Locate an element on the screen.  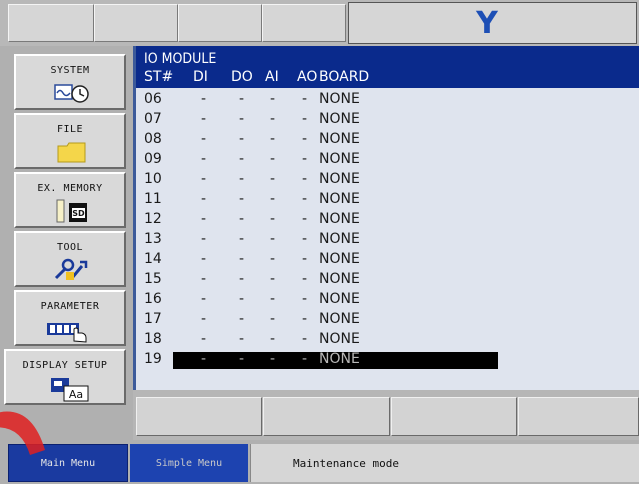
table-row: 15- - - - NONE is located at coordinates (387, 280).